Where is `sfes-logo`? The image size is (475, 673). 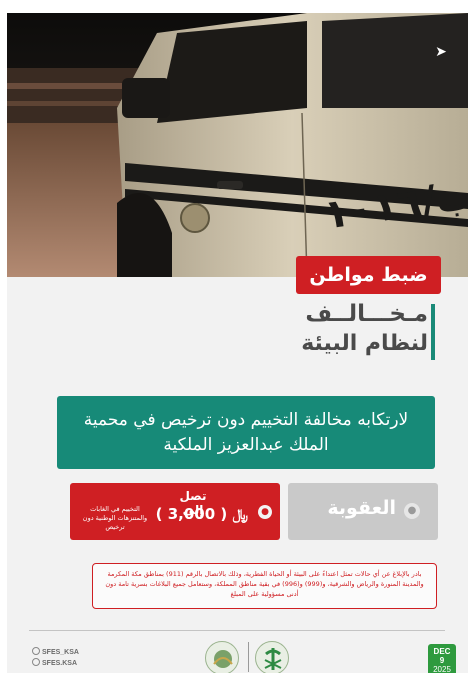
sfes-logo is located at coordinates (222, 657).